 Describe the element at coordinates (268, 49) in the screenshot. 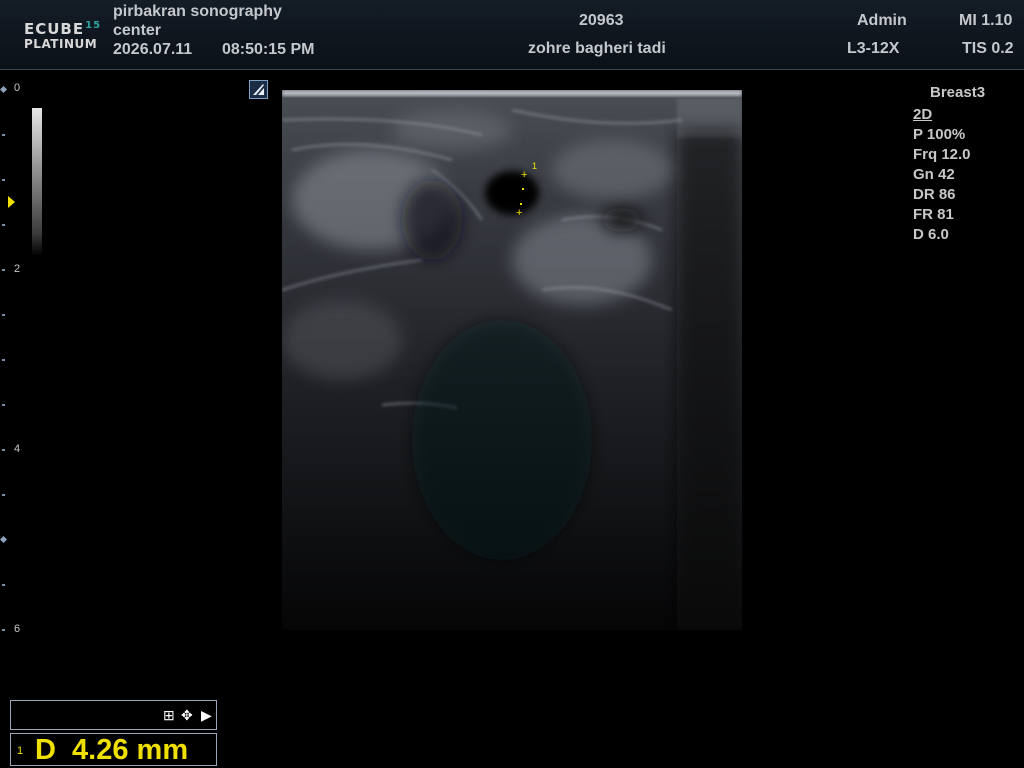

I see `exam-time: 08:50:15 PM` at that location.